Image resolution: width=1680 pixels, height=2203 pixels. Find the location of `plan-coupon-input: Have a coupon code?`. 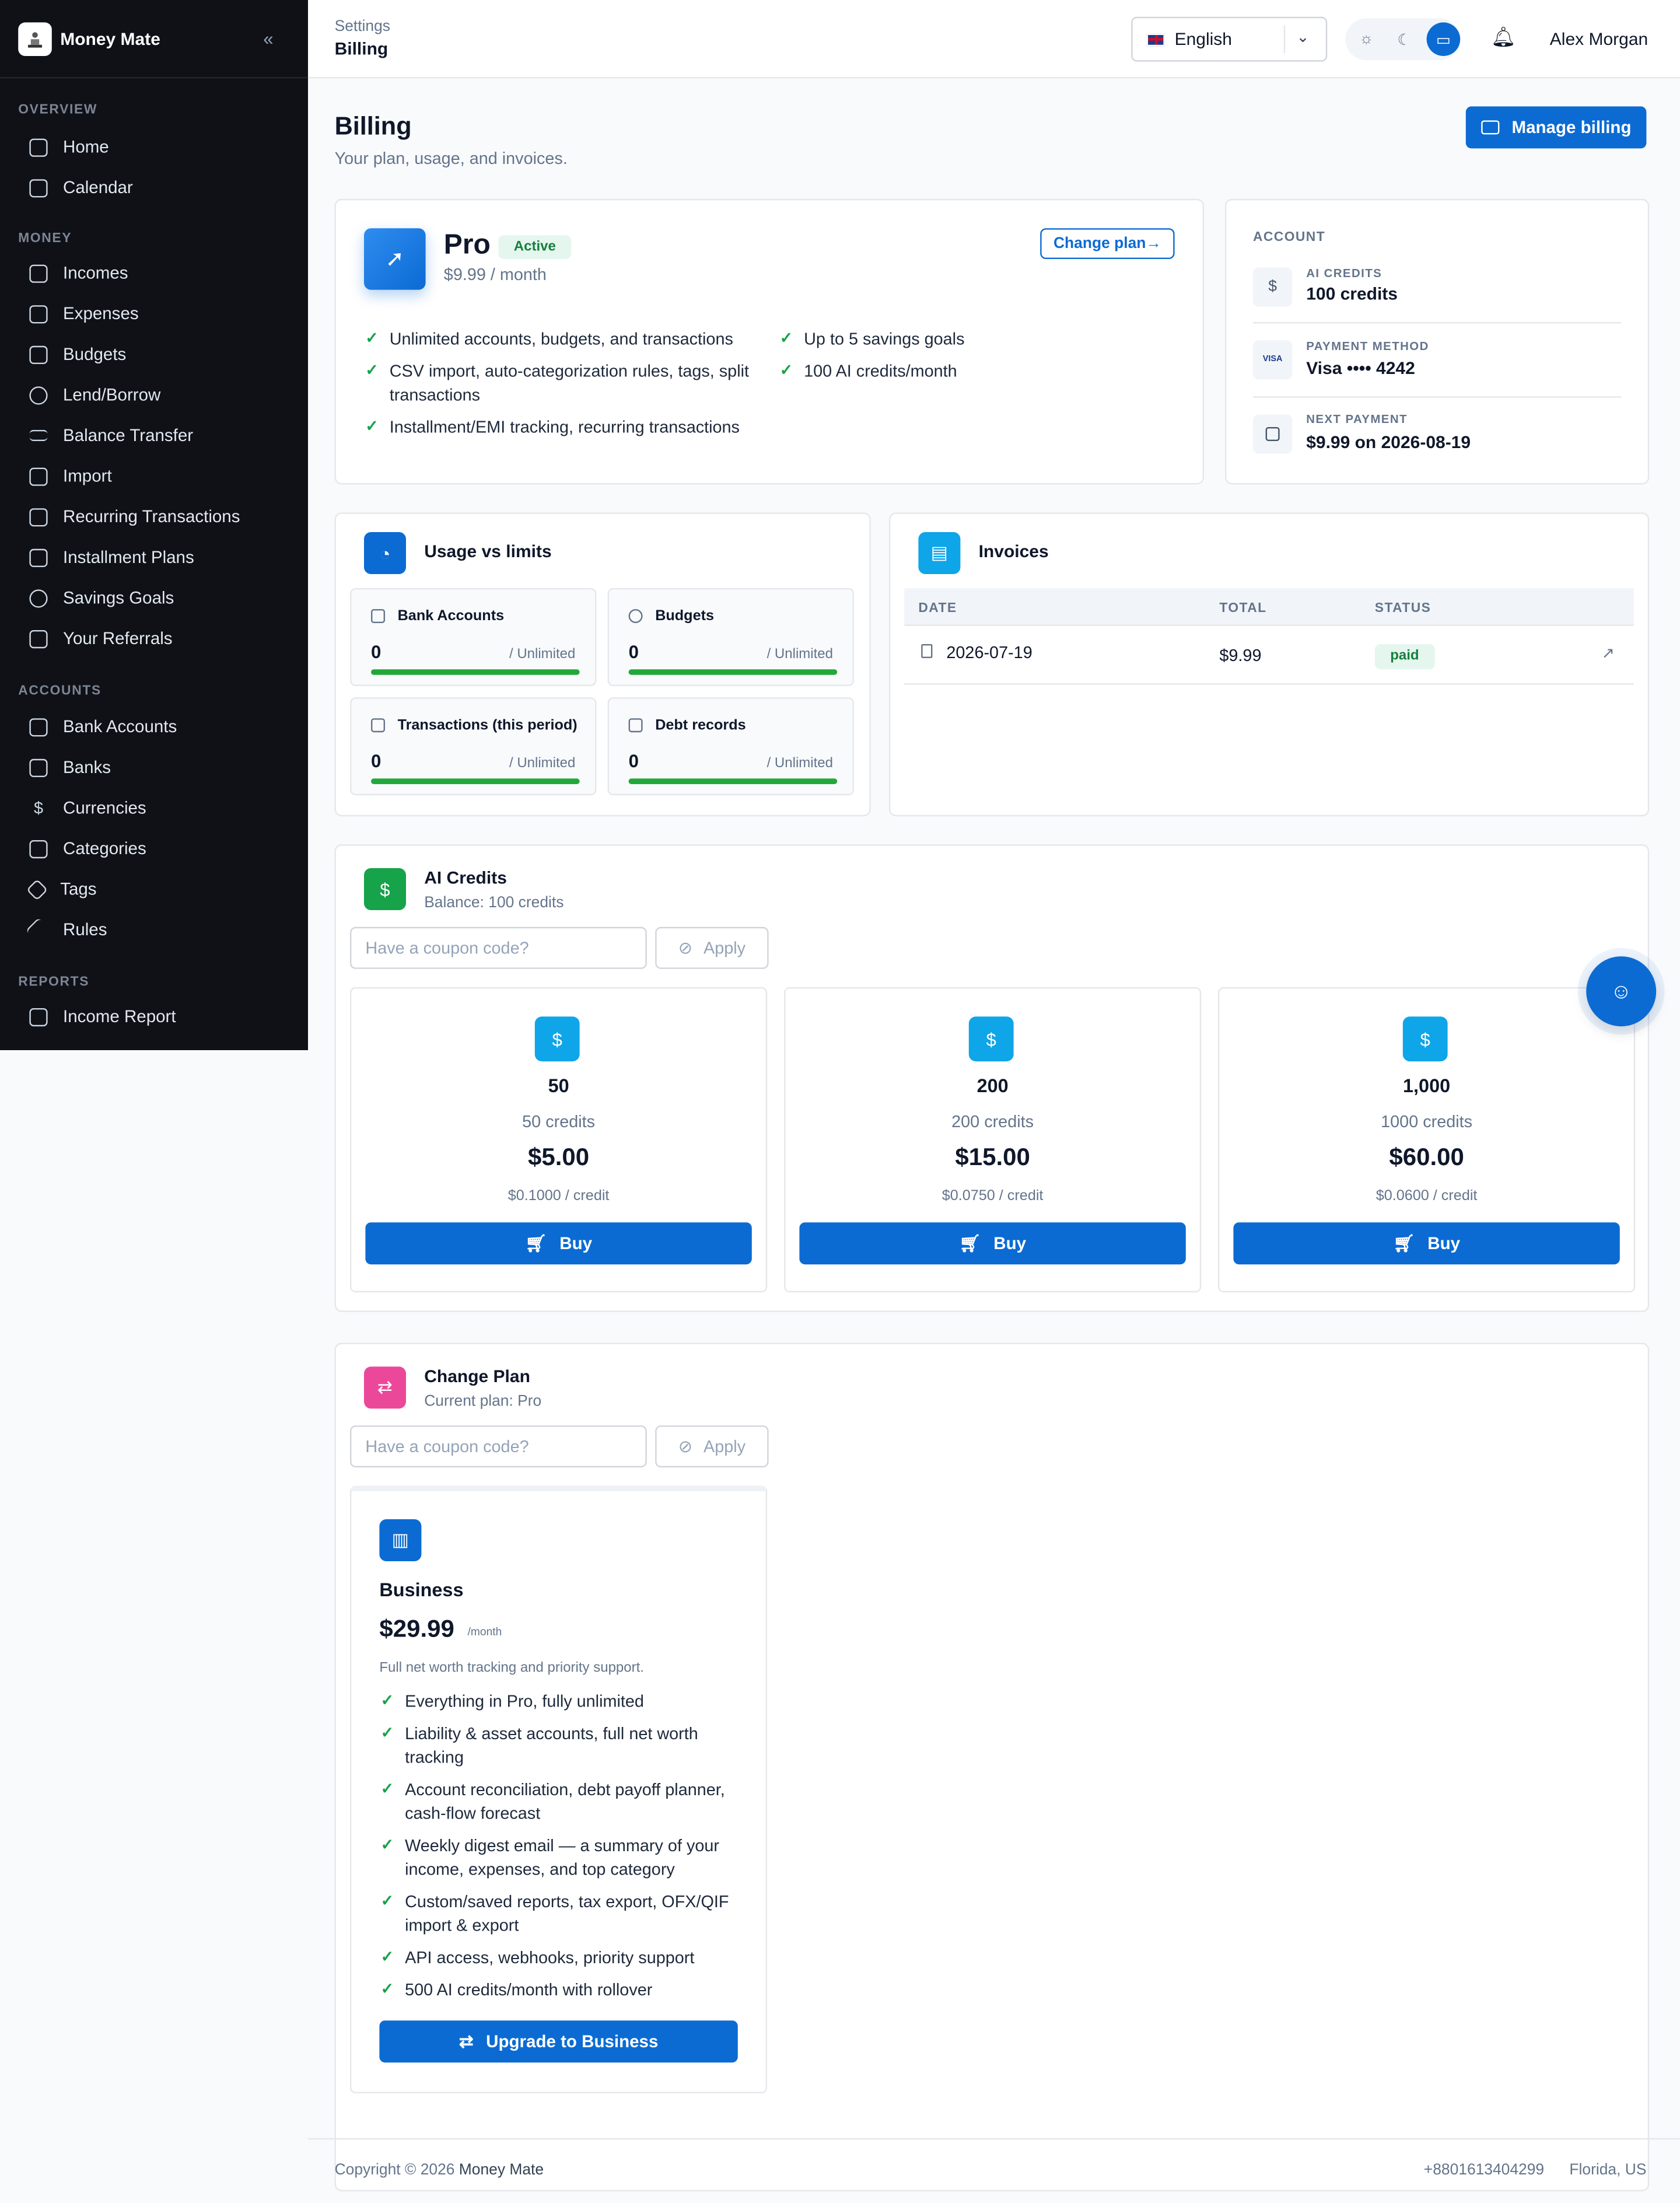

plan-coupon-input: Have a coupon code? is located at coordinates (498, 1447).